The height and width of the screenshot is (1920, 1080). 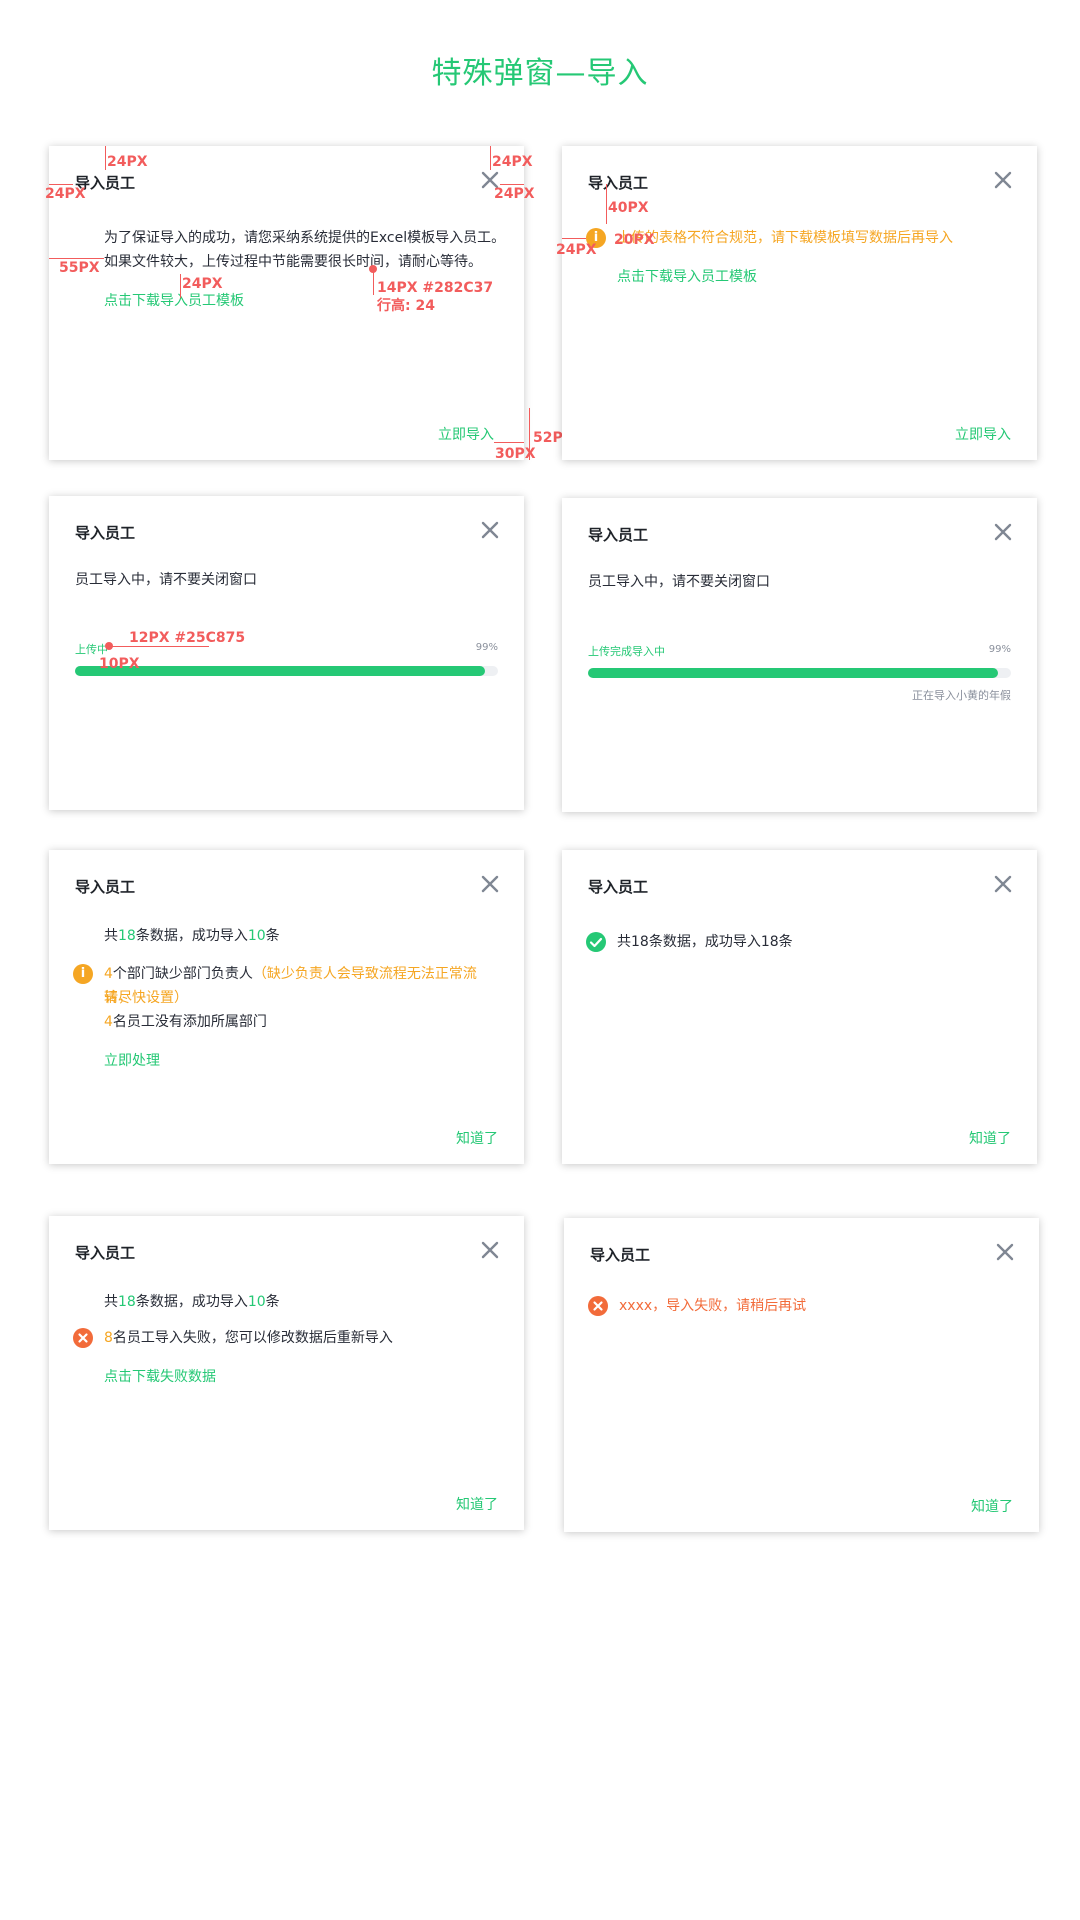 I want to click on info-warning-icon: i, so click(x=83, y=974).